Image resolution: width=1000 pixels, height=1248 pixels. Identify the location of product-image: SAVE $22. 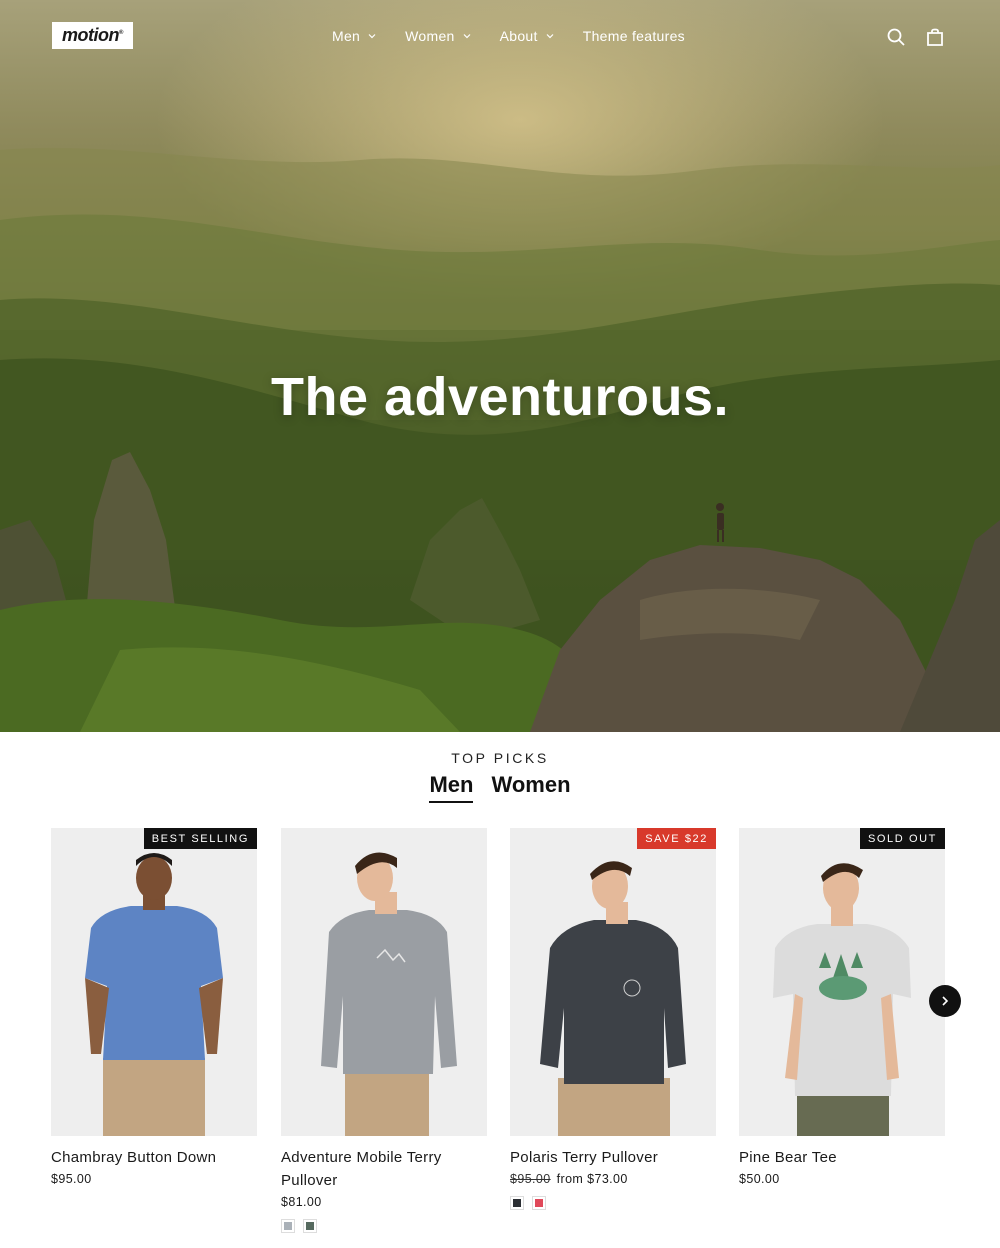
(613, 982).